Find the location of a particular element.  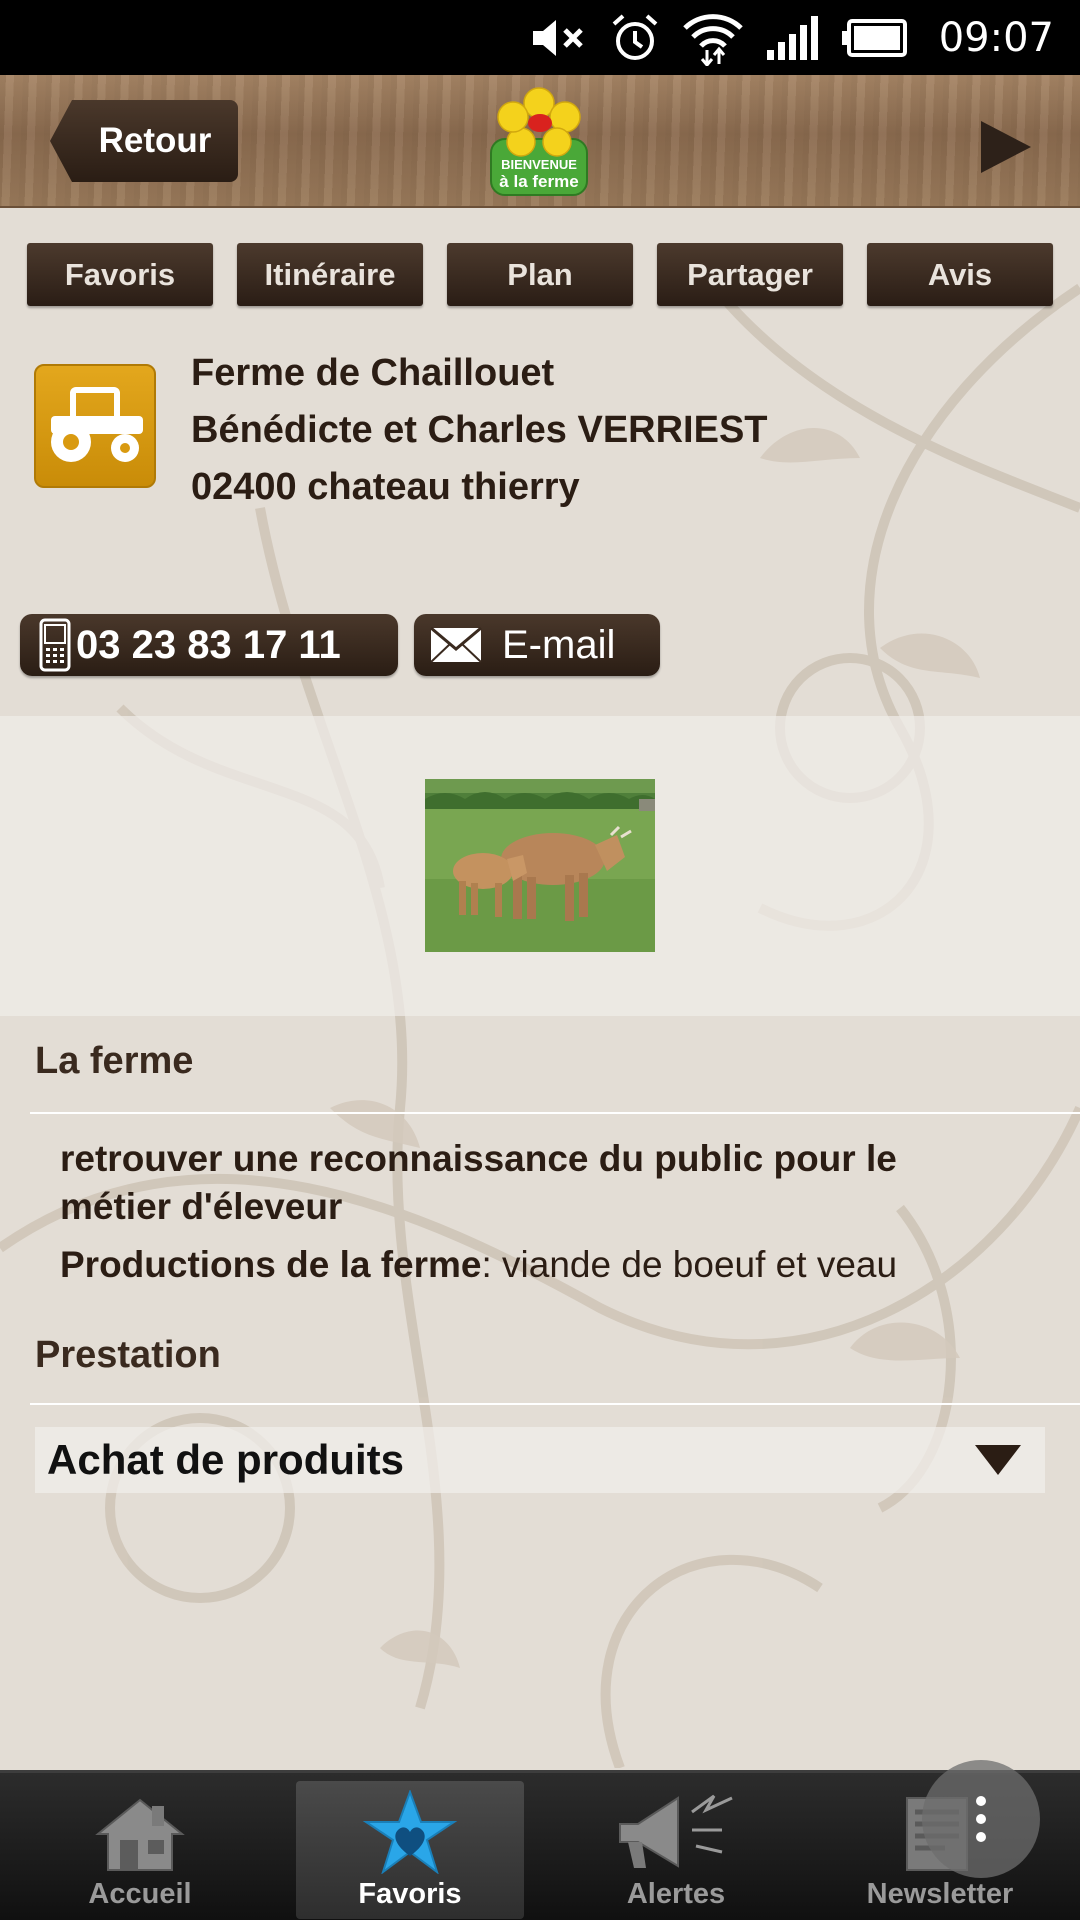

more-vertical-icon is located at coordinates (981, 1819).